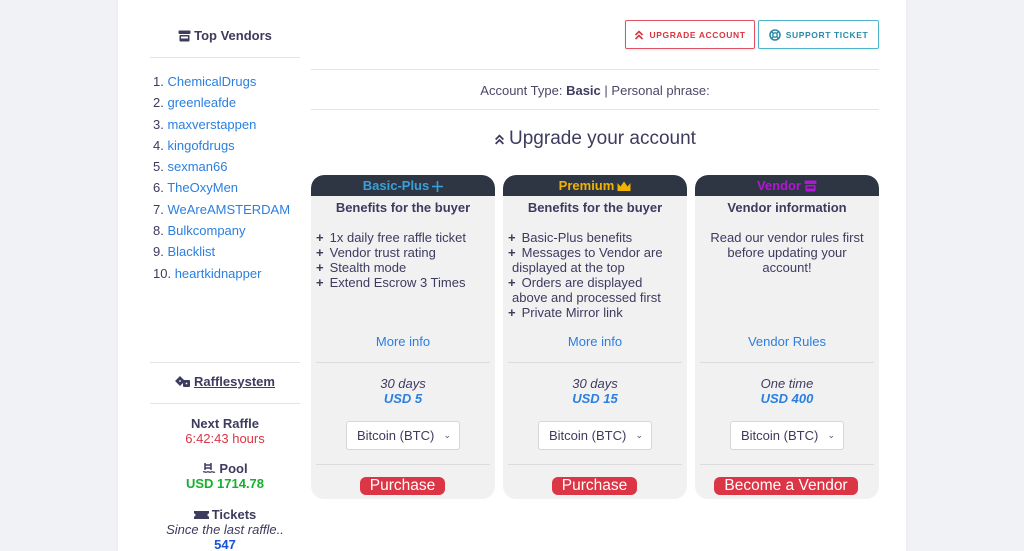  Describe the element at coordinates (202, 187) in the screenshot. I see `vendor-link: TheOxyMen` at that location.